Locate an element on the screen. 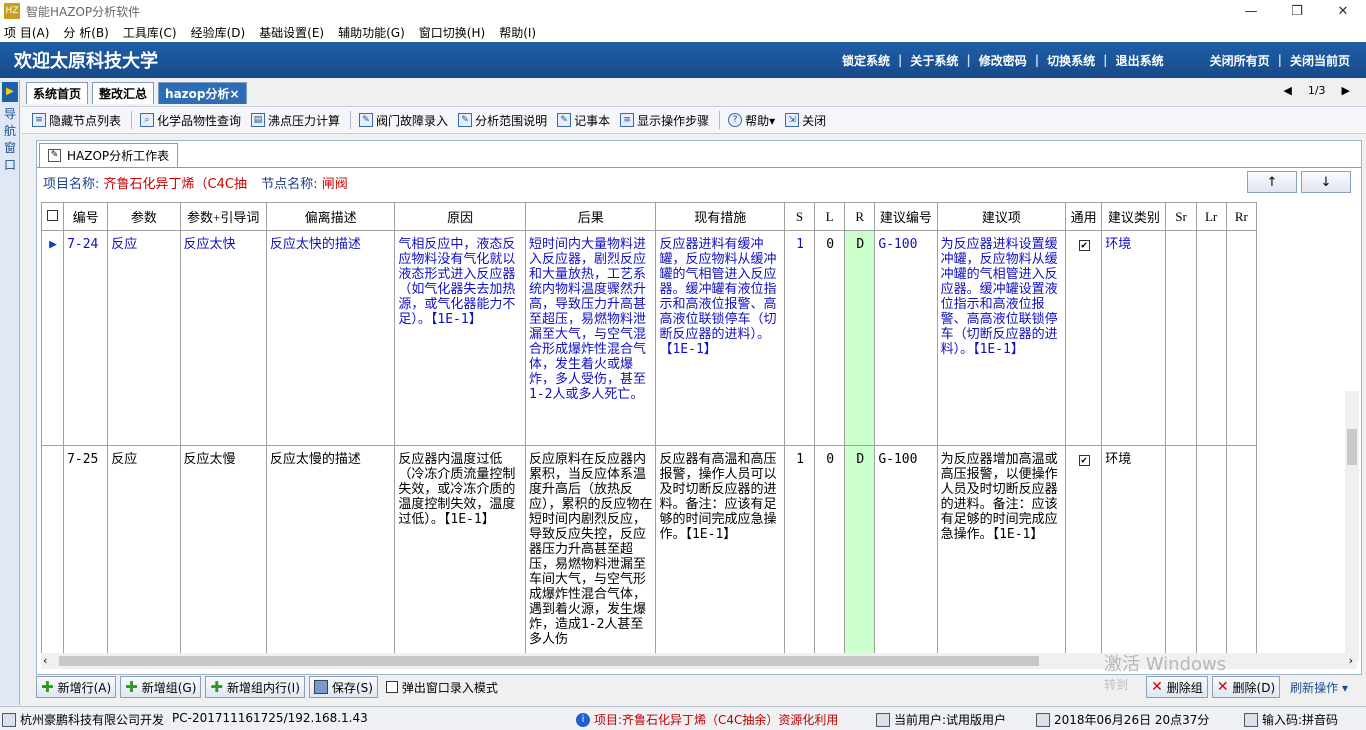 This screenshot has width=1366, height=730. tab-hazop-analysis: hazop分析× is located at coordinates (202, 93).